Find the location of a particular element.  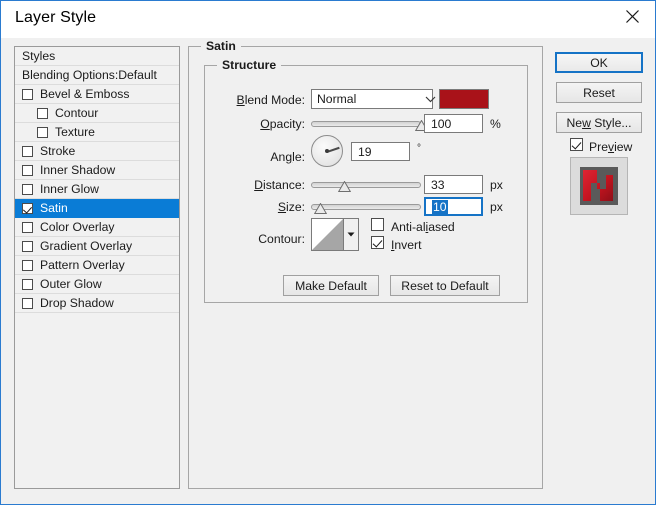

sidebar-item-inner-glow: Inner Glow is located at coordinates (97, 189).